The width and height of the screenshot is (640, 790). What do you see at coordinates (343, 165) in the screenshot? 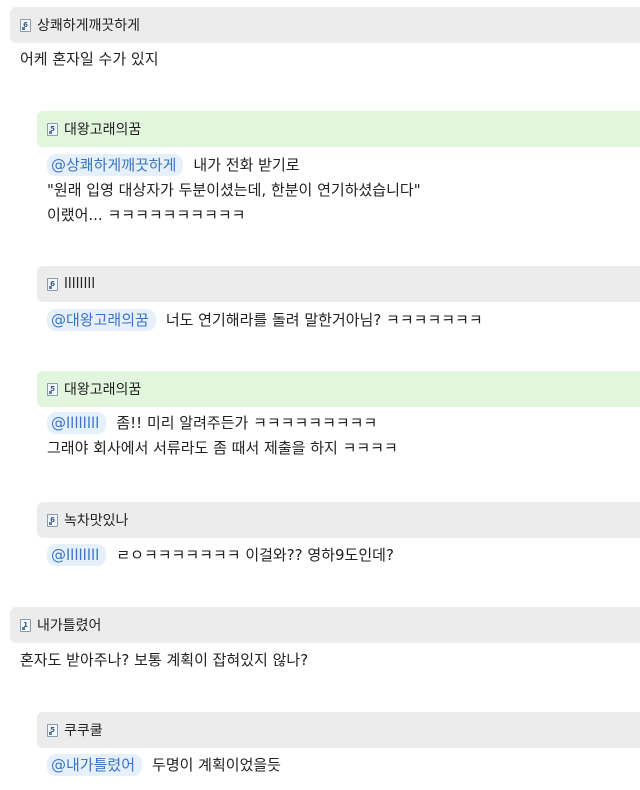
I see `comment-text: @상쾌하게깨끗하게 내가 전화 받기로` at bounding box center [343, 165].